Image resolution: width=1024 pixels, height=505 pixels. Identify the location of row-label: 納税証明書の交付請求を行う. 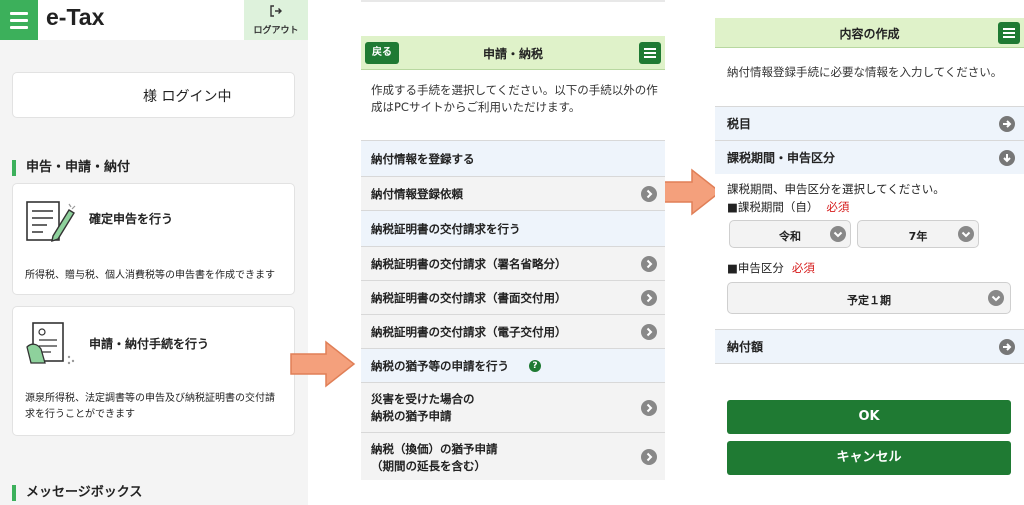
(446, 229).